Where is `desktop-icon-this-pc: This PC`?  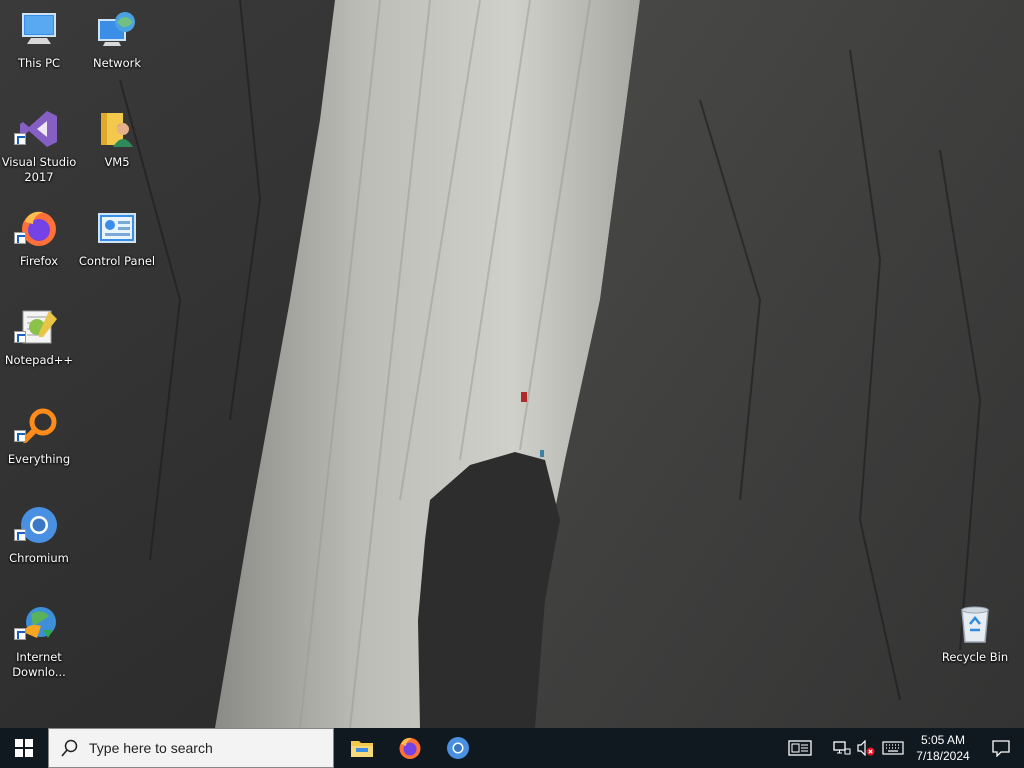
desktop-icon-this-pc: This PC is located at coordinates (39, 50).